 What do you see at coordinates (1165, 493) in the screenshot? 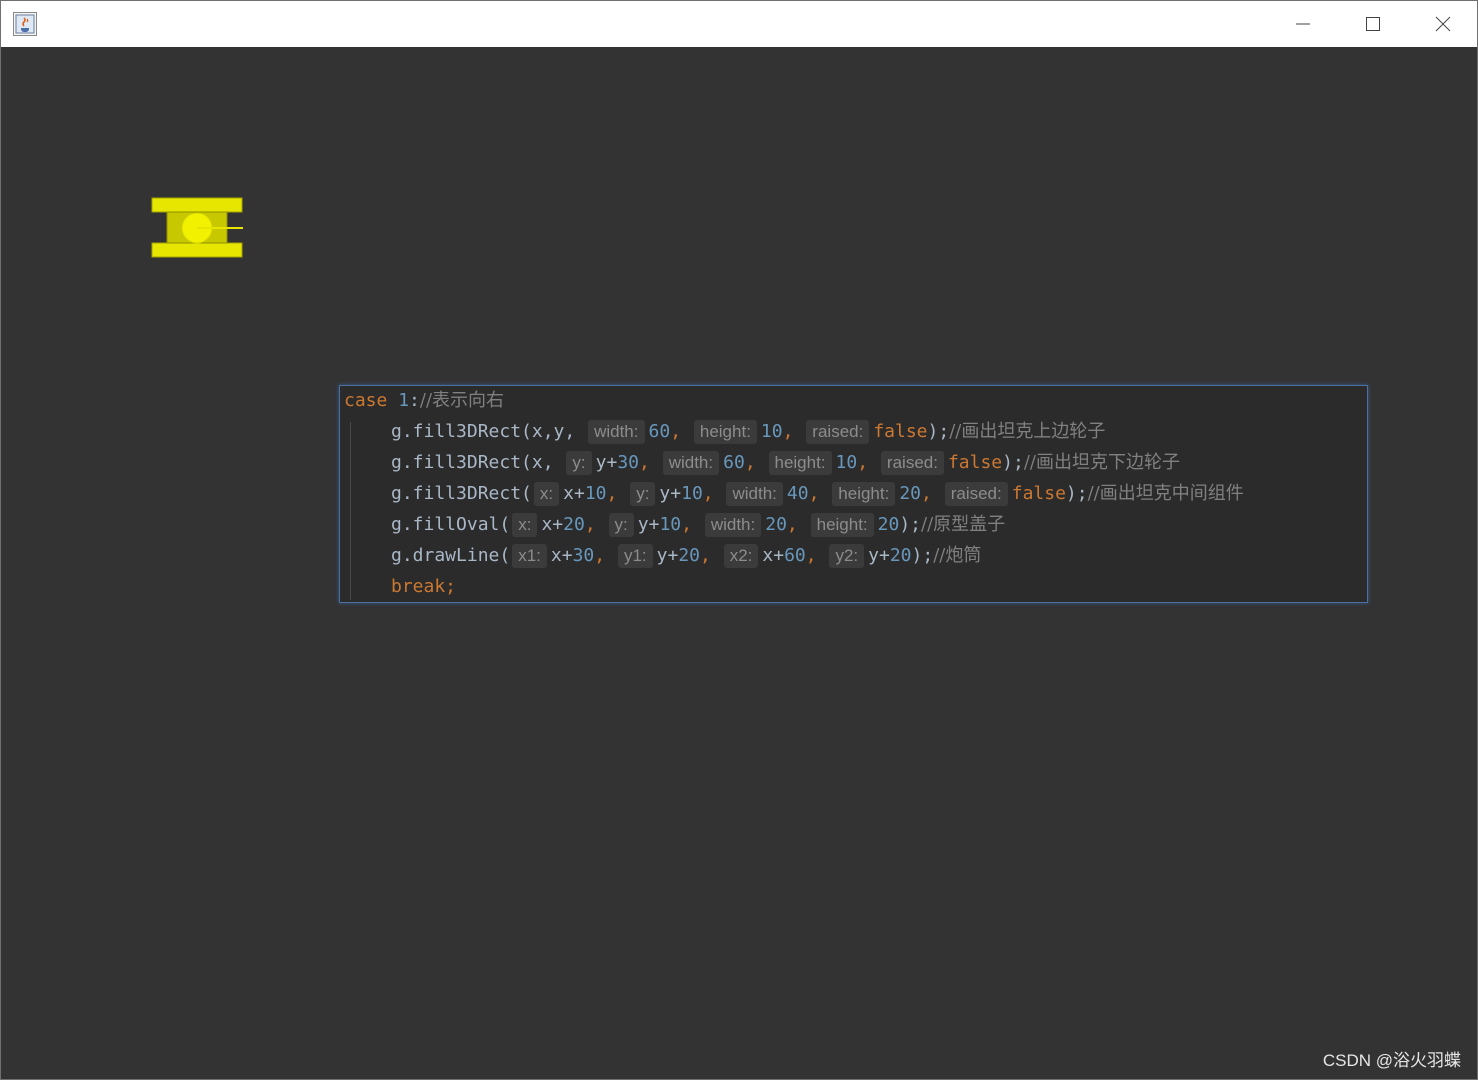
I see `code-token: //画出坦克中间组件` at bounding box center [1165, 493].